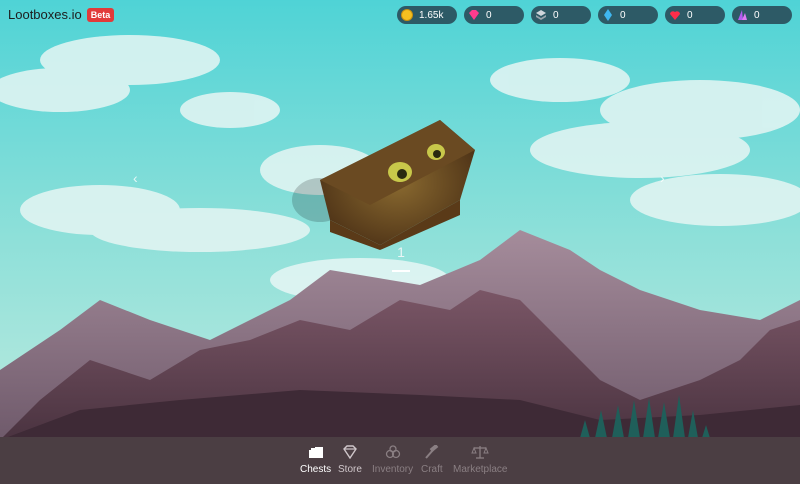 This screenshot has height=484, width=800. What do you see at coordinates (695, 15) in the screenshot?
I see `currency-hearts: 0` at bounding box center [695, 15].